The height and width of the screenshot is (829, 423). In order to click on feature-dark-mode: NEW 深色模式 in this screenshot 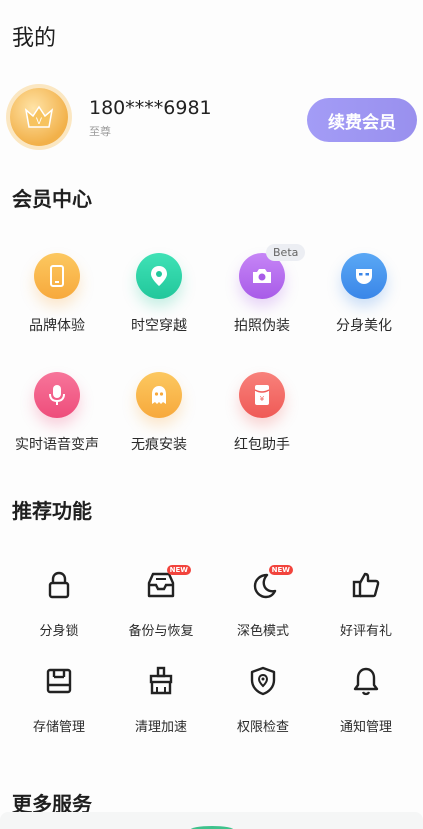, I will do `click(263, 602)`.